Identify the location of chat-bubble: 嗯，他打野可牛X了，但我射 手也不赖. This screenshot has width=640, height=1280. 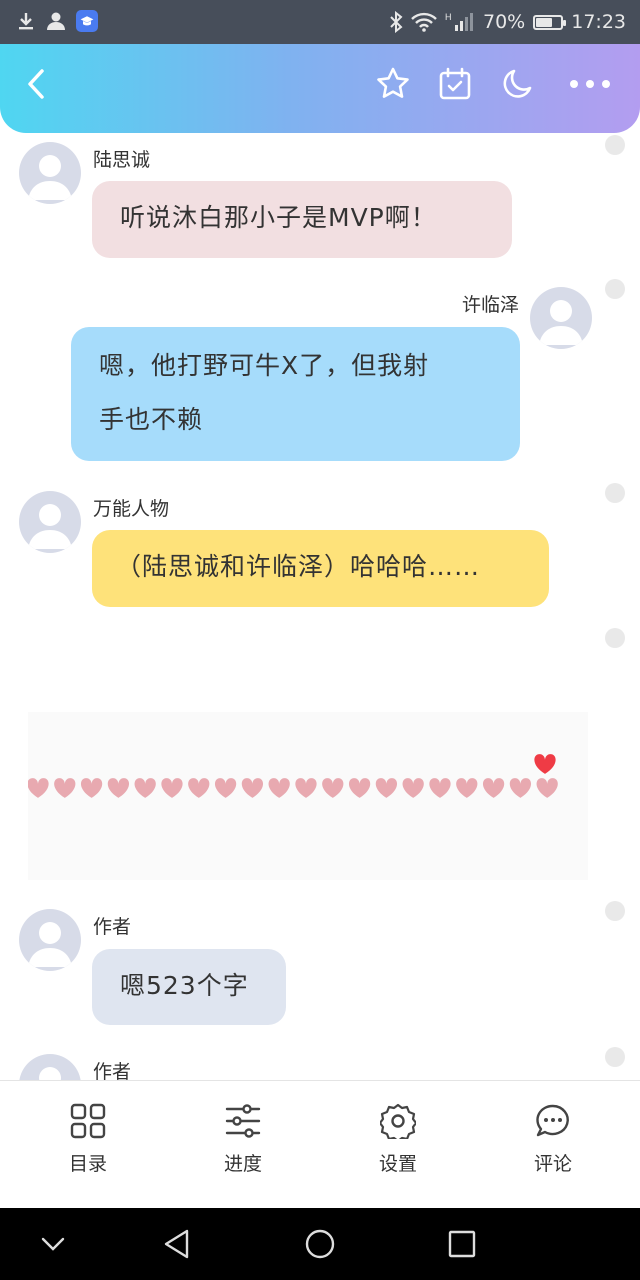
(295, 394).